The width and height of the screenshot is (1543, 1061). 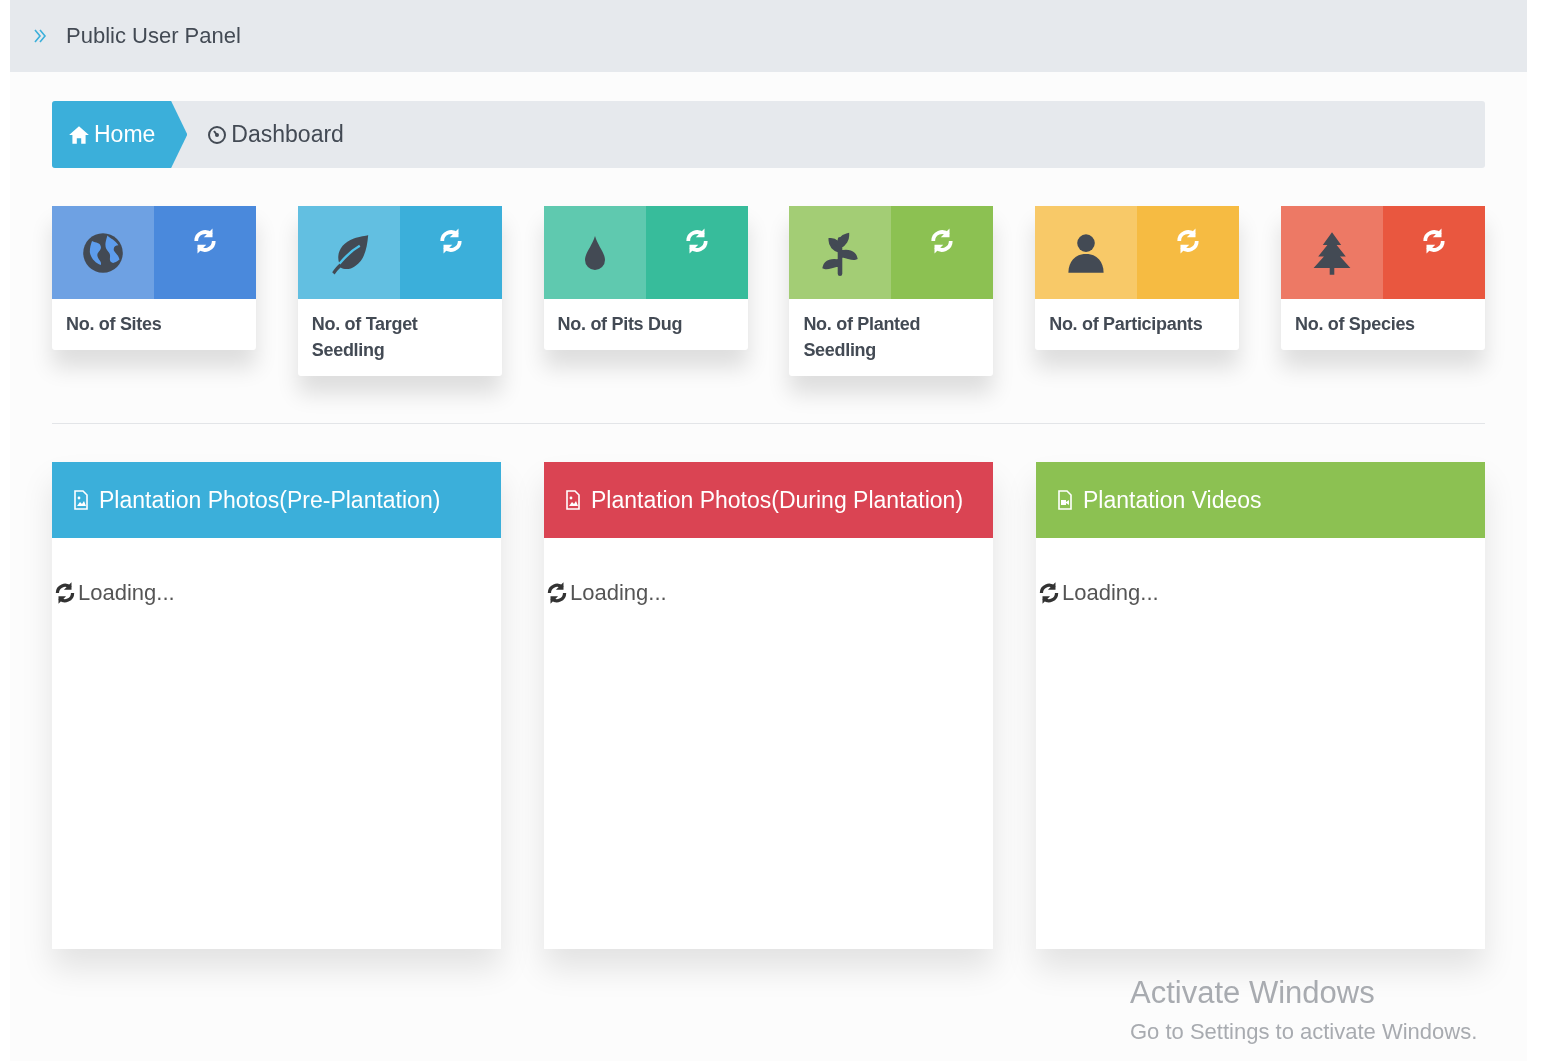 What do you see at coordinates (1355, 324) in the screenshot?
I see `stat-label: No. of Species` at bounding box center [1355, 324].